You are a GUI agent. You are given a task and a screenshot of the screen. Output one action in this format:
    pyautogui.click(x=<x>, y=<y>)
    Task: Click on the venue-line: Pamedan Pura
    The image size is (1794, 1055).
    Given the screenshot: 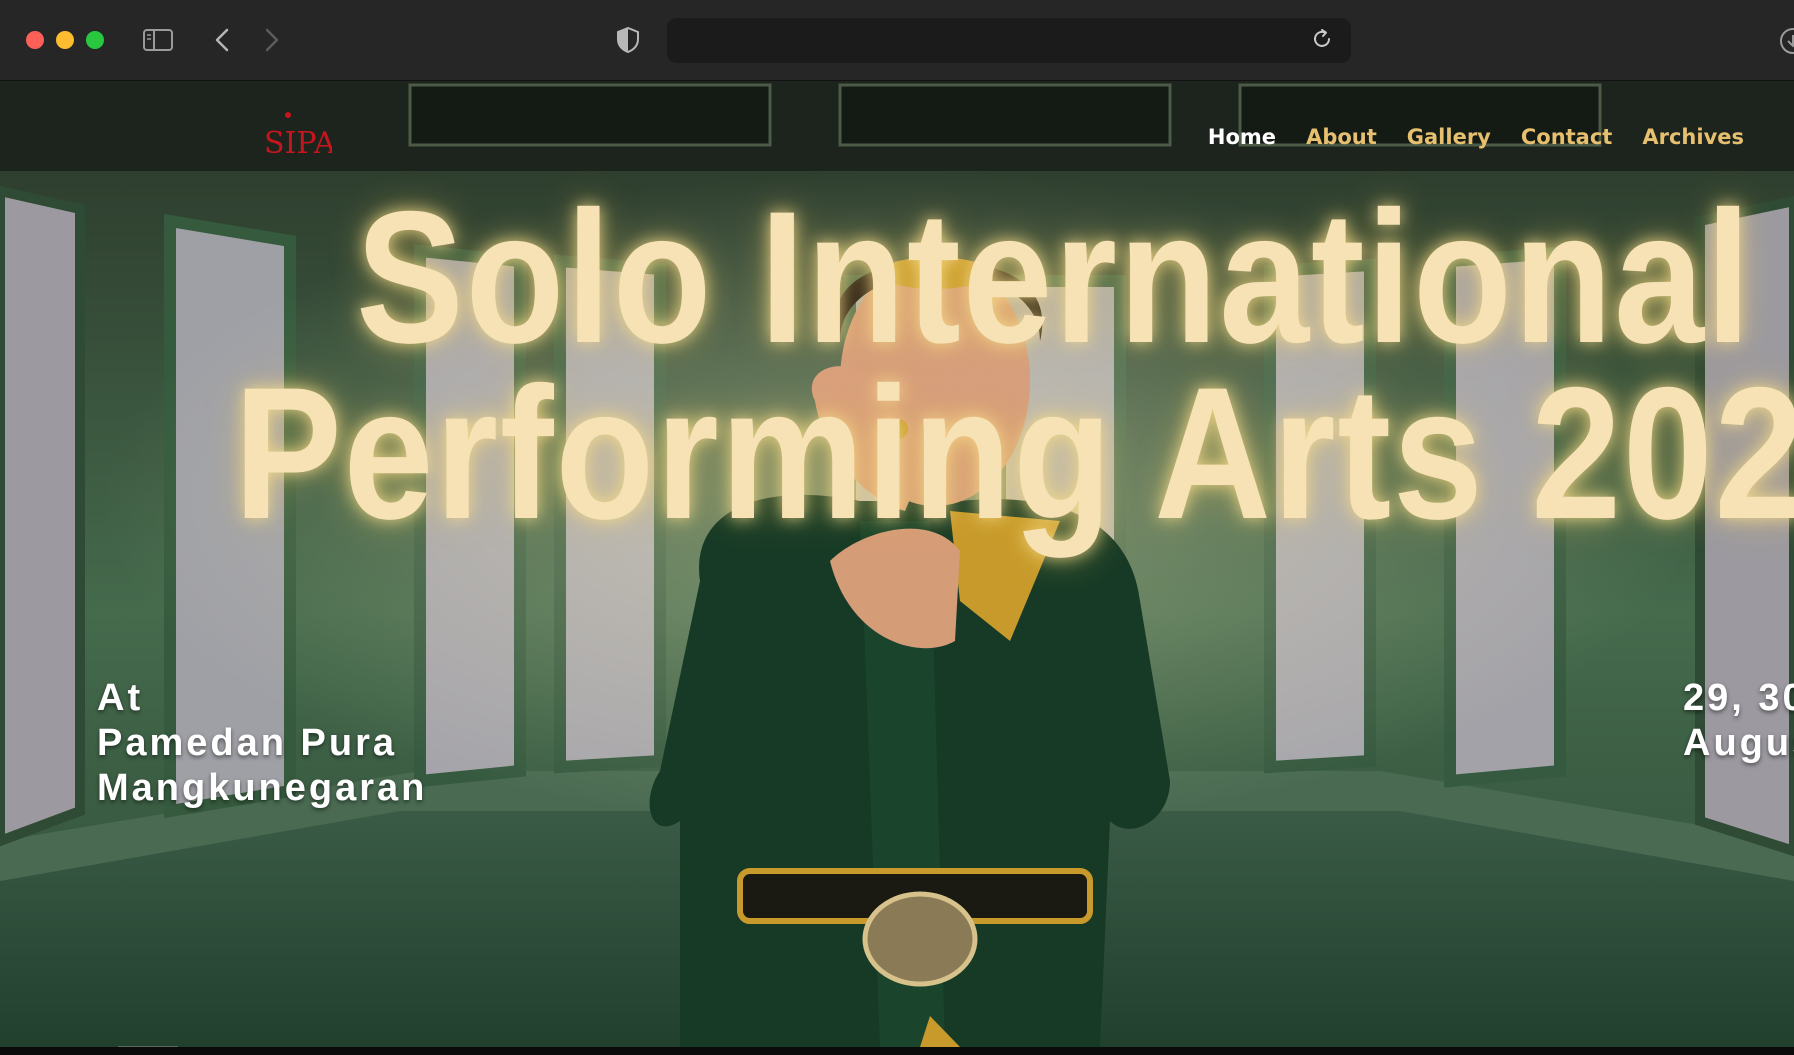 What is the action you would take?
    pyautogui.click(x=247, y=743)
    